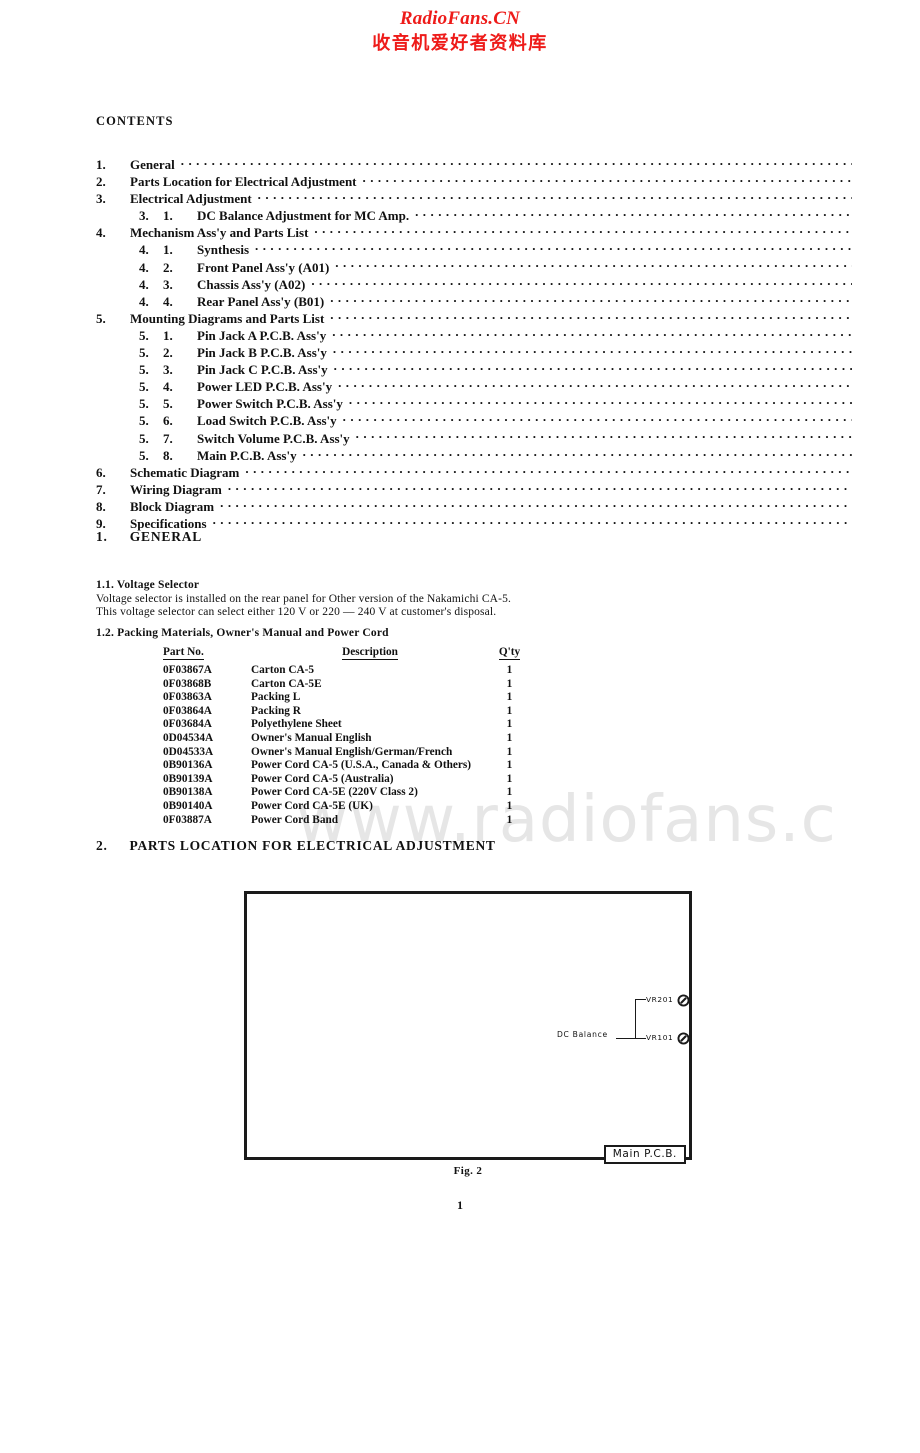 This screenshot has height=1453, width=920. What do you see at coordinates (187, 724) in the screenshot?
I see `cell-part-no: 0F03684A` at bounding box center [187, 724].